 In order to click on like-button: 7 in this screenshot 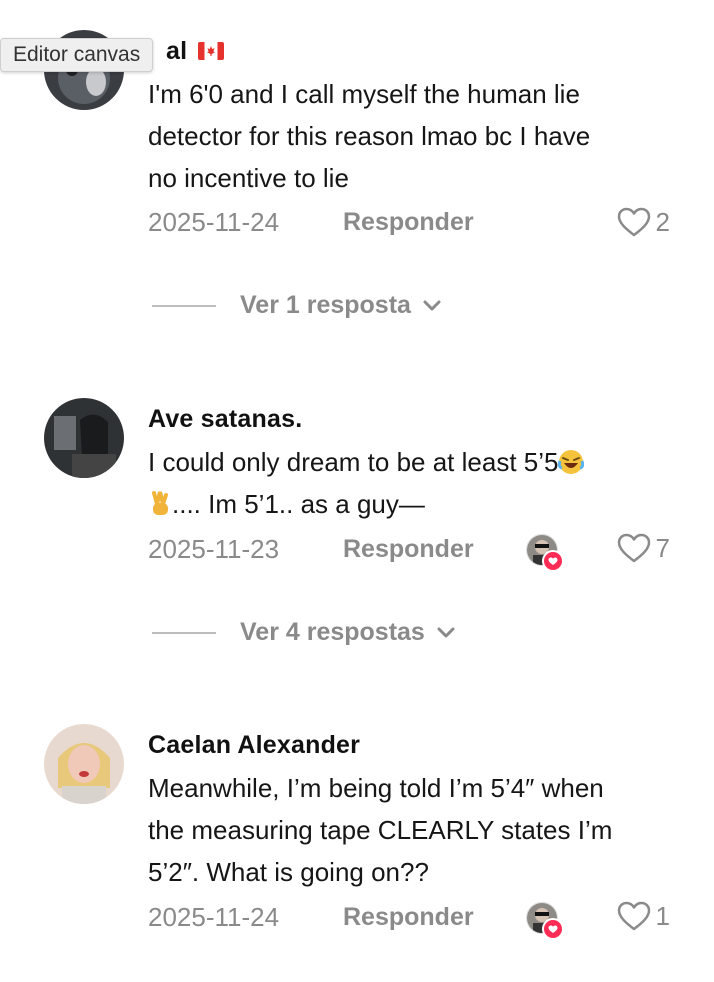, I will do `click(643, 548)`.